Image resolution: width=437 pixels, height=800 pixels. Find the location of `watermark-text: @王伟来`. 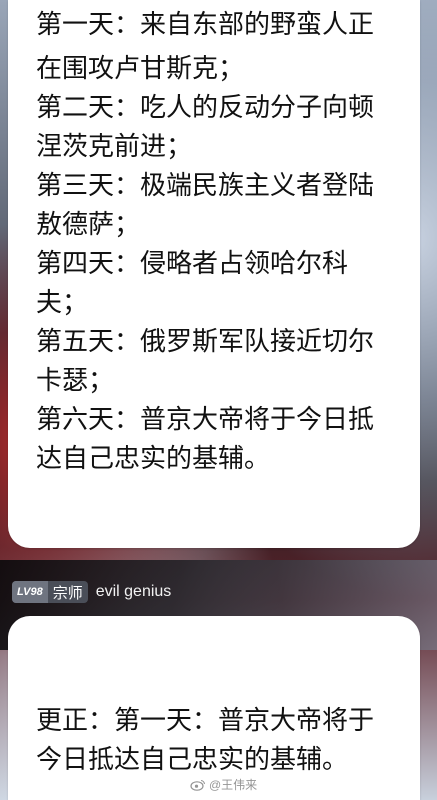

watermark-text: @王伟来 is located at coordinates (233, 785).